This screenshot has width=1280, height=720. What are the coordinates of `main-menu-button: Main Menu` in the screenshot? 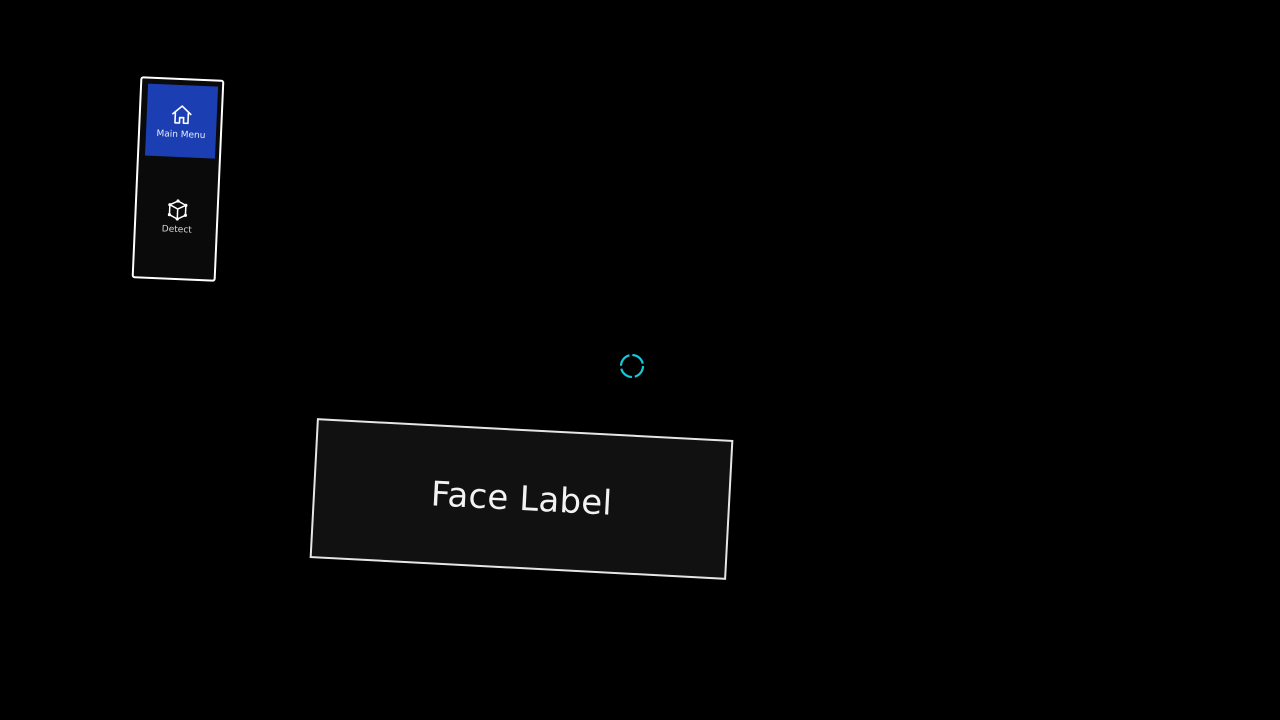 It's located at (181, 121).